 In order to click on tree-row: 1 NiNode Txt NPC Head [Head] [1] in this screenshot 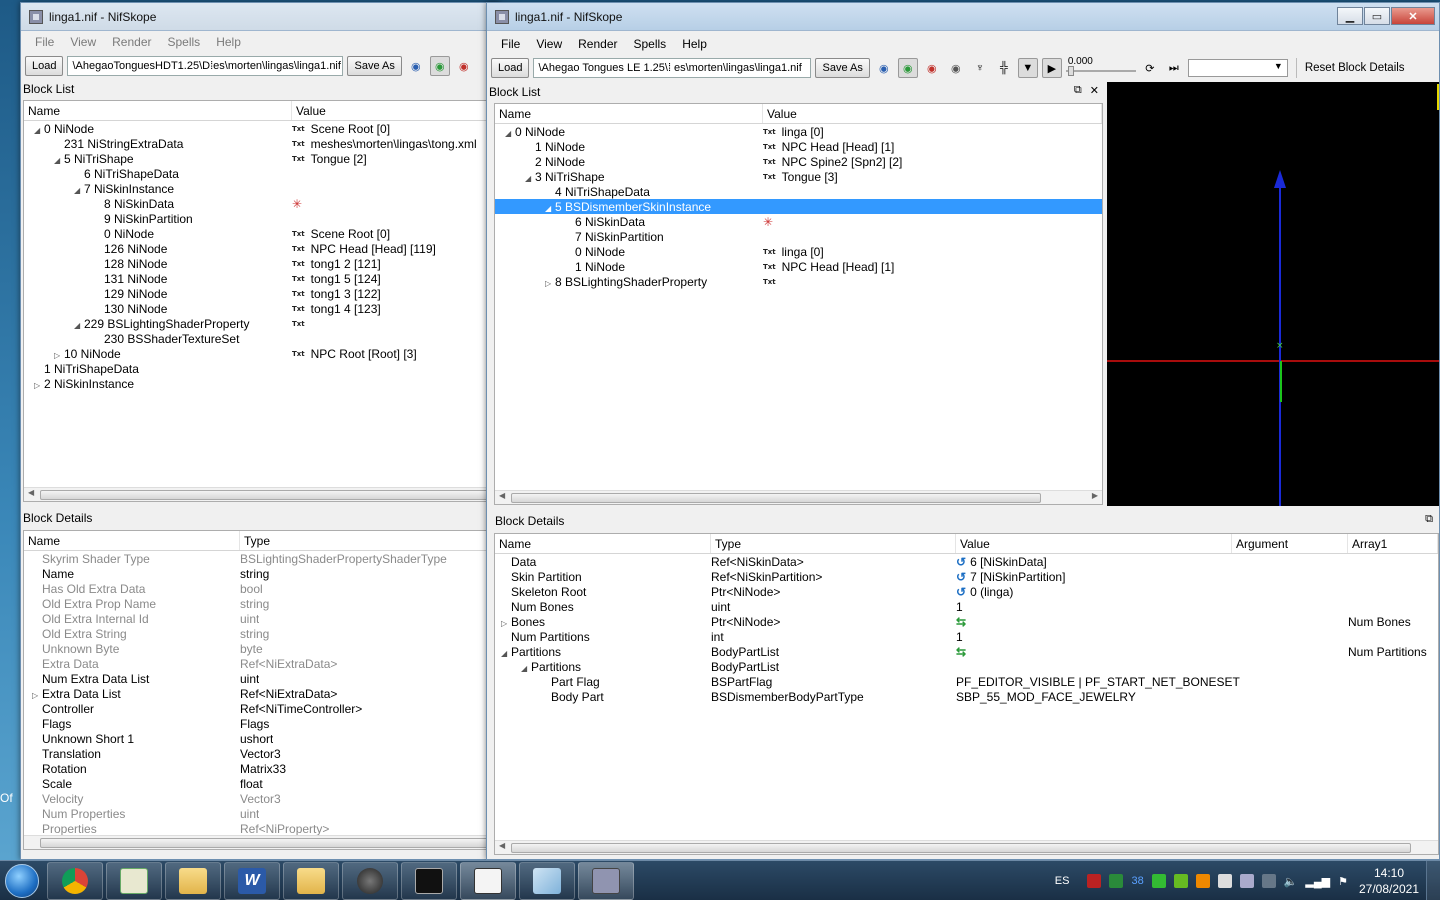, I will do `click(798, 266)`.